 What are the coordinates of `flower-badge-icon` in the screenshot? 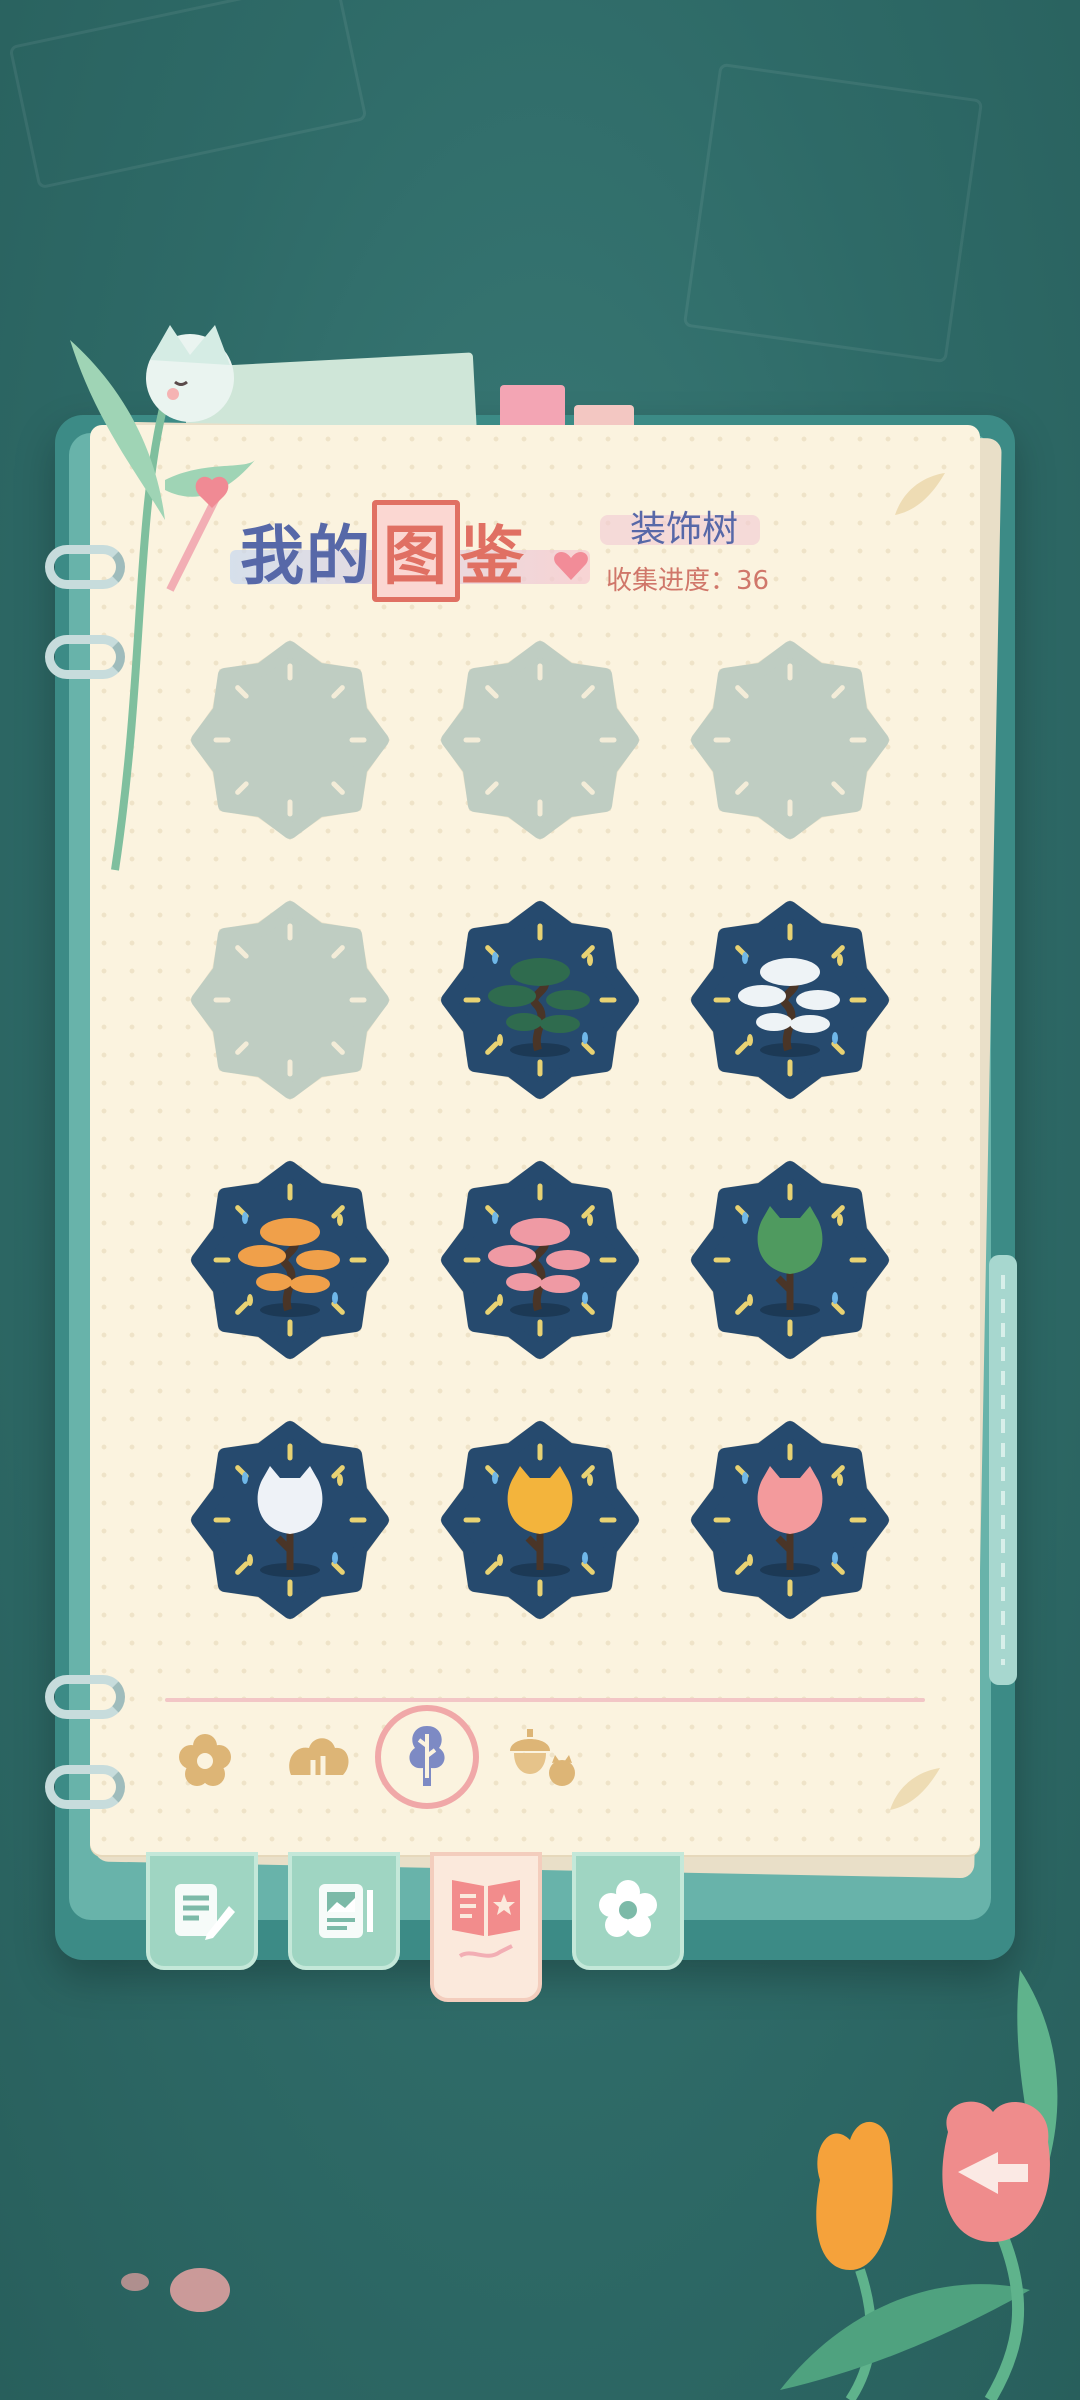 It's located at (628, 1908).